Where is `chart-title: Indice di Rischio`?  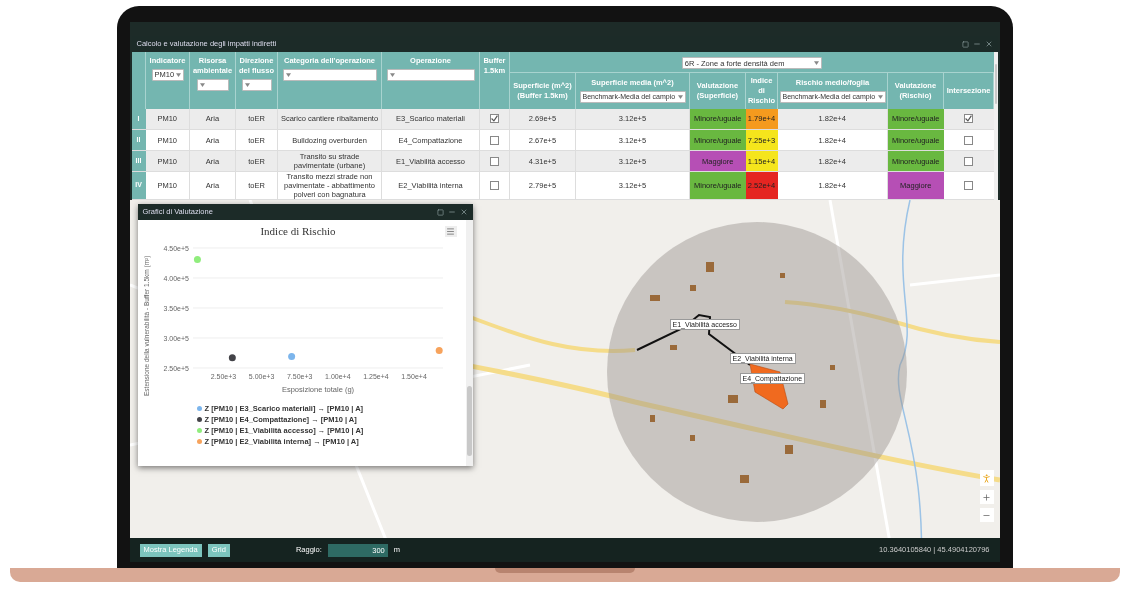
chart-title: Indice di Rischio is located at coordinates (297, 231).